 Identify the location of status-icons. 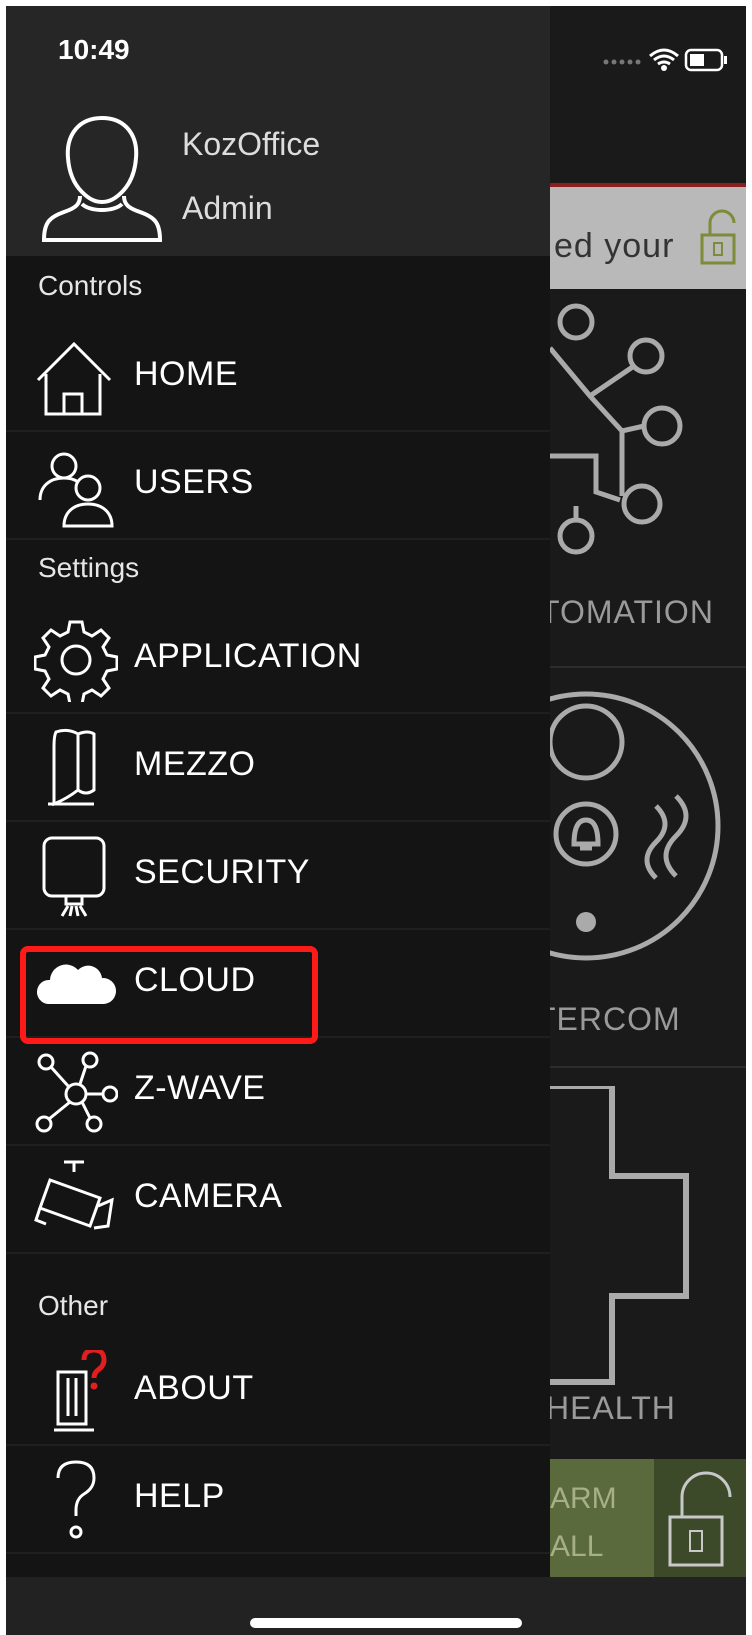
(665, 60).